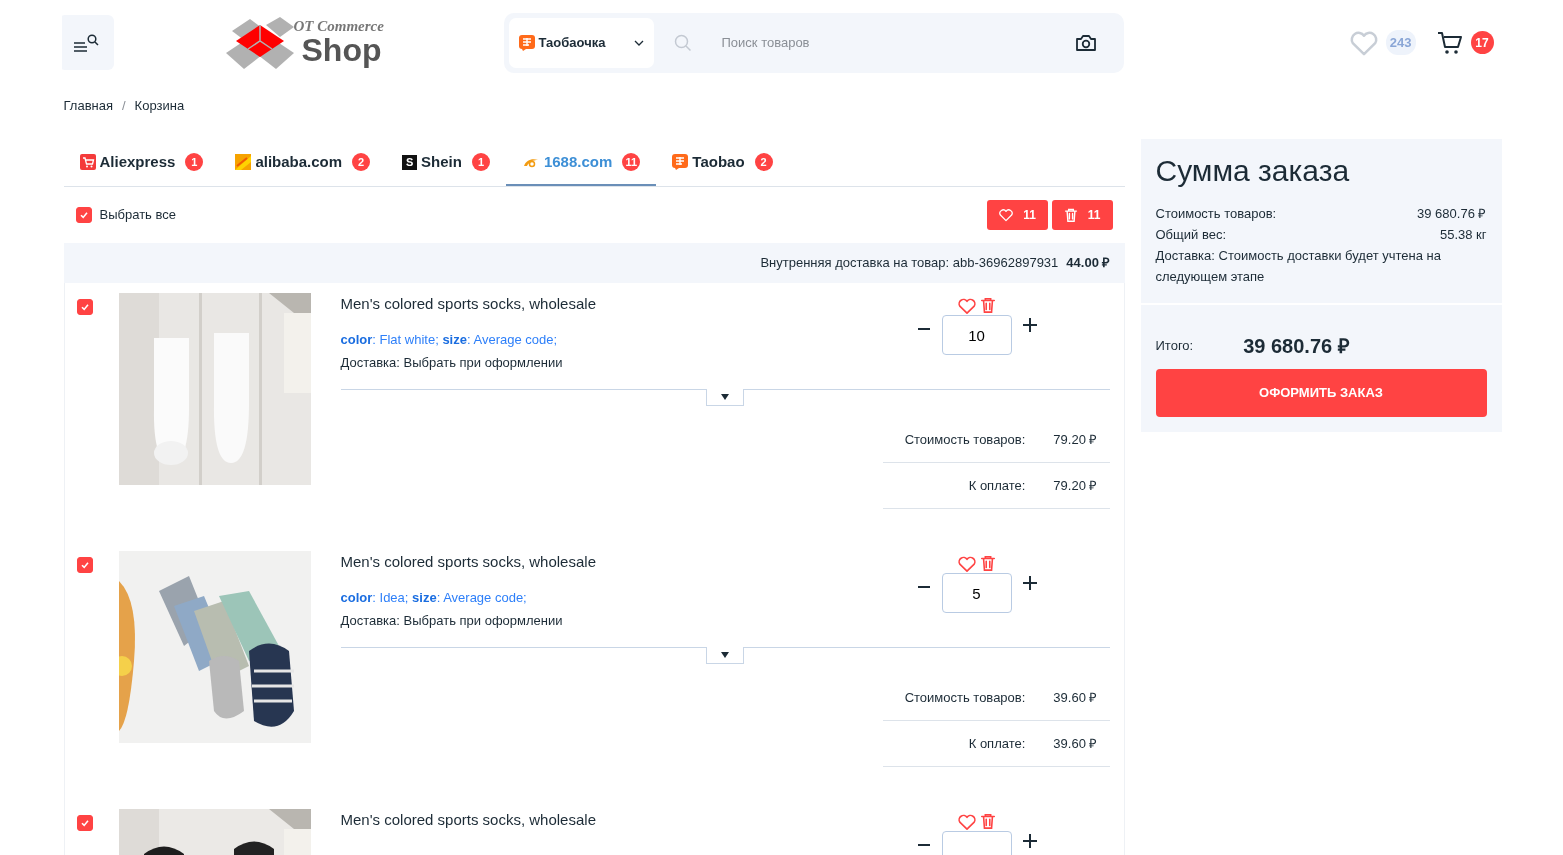 Image resolution: width=1563 pixels, height=855 pixels. I want to click on provider-select: Таобаочка, so click(581, 42).